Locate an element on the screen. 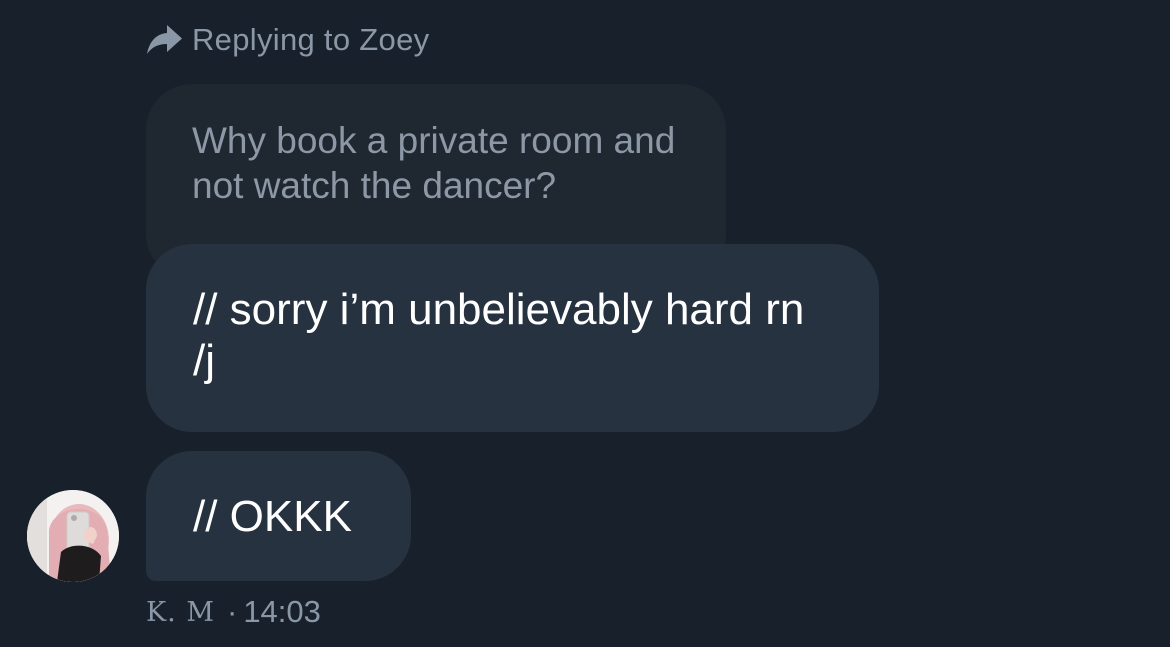  sender-name: K. M is located at coordinates (180, 612).